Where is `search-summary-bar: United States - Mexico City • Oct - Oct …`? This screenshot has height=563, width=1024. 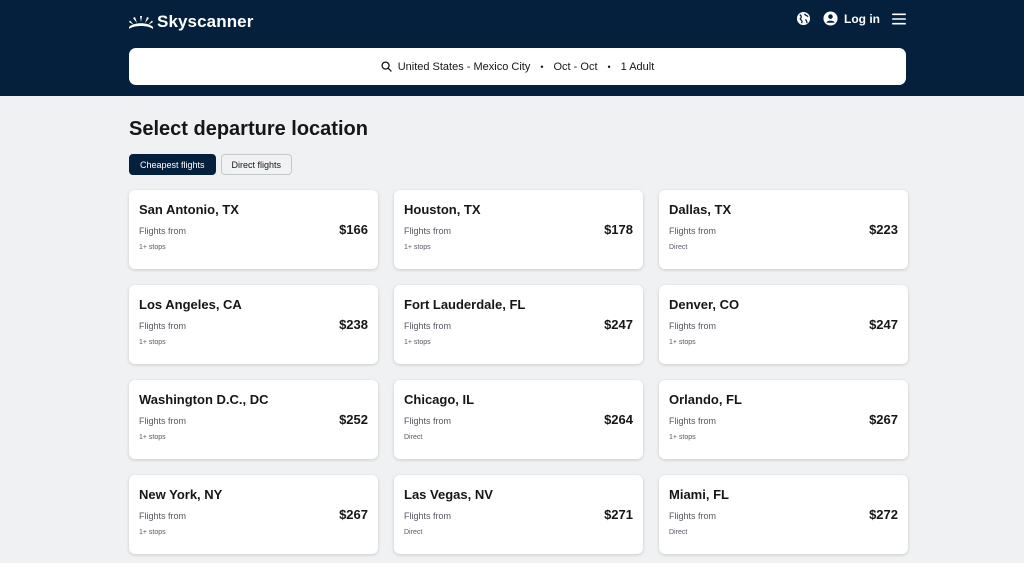 search-summary-bar: United States - Mexico City • Oct - Oct … is located at coordinates (517, 66).